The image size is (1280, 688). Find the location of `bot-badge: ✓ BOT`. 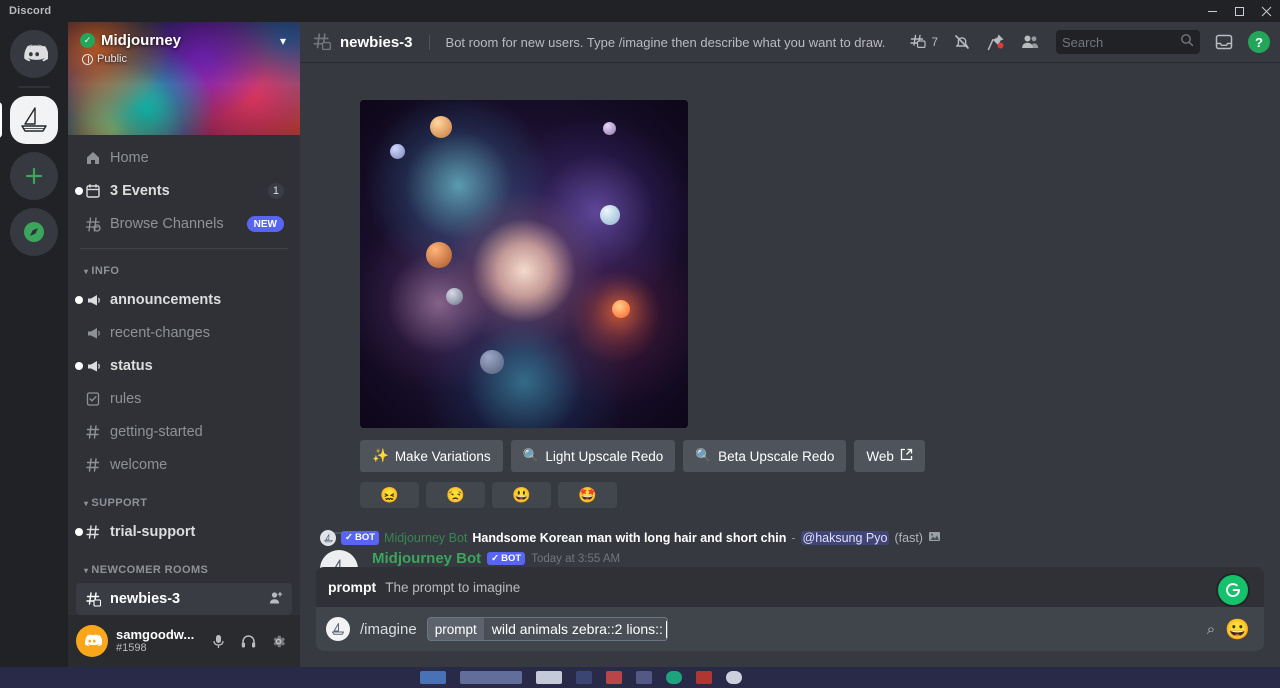

bot-badge: ✓ BOT is located at coordinates (506, 558).